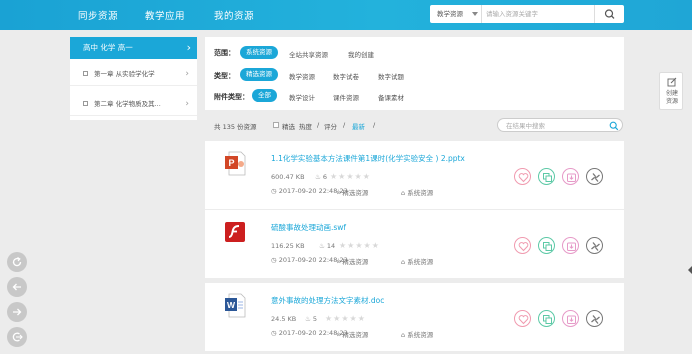 This screenshot has height=354, width=692. I want to click on side-collapse-arrow-icon, so click(690, 270).